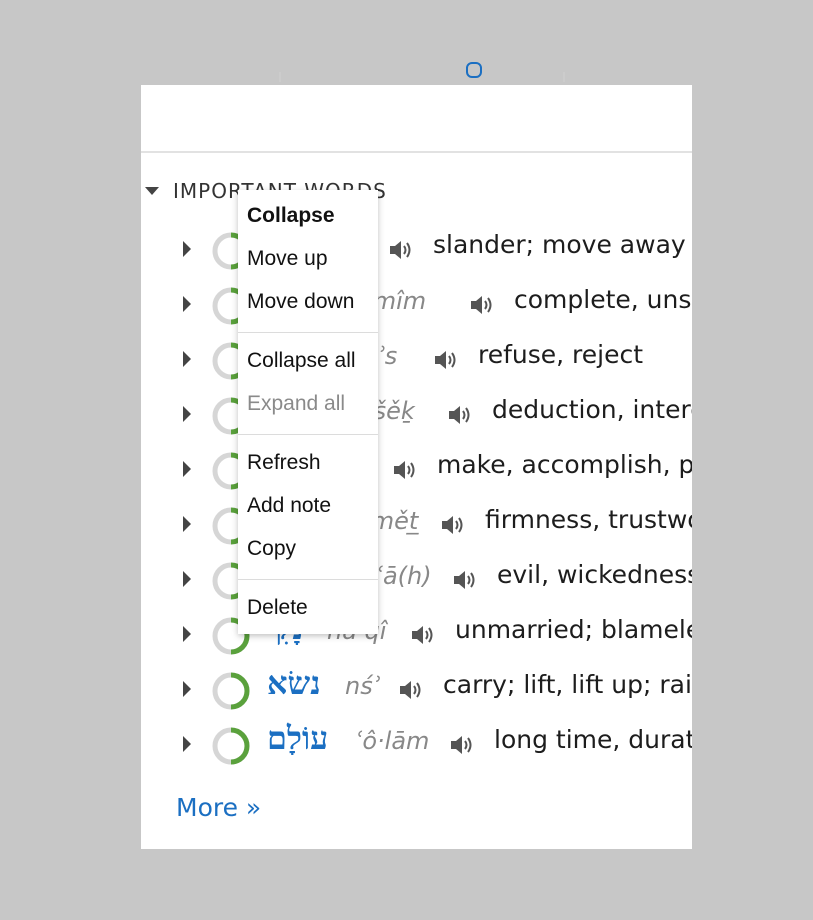 This screenshot has width=813, height=920. What do you see at coordinates (392, 741) in the screenshot?
I see `transliteration: ʿô·lām` at bounding box center [392, 741].